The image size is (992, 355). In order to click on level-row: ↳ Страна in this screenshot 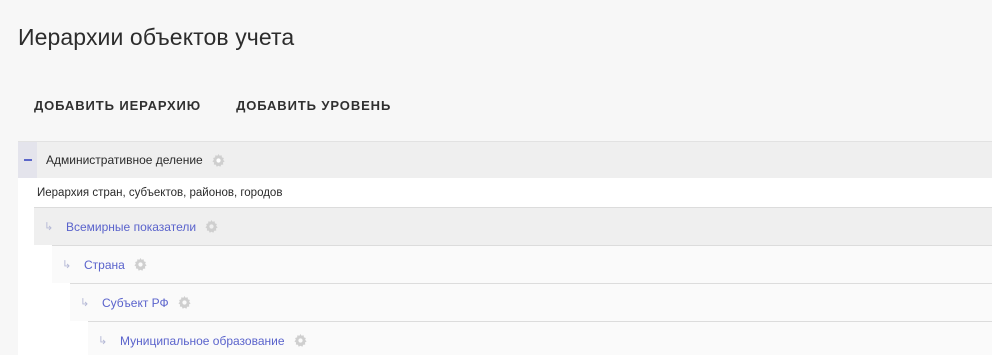, I will do `click(522, 264)`.